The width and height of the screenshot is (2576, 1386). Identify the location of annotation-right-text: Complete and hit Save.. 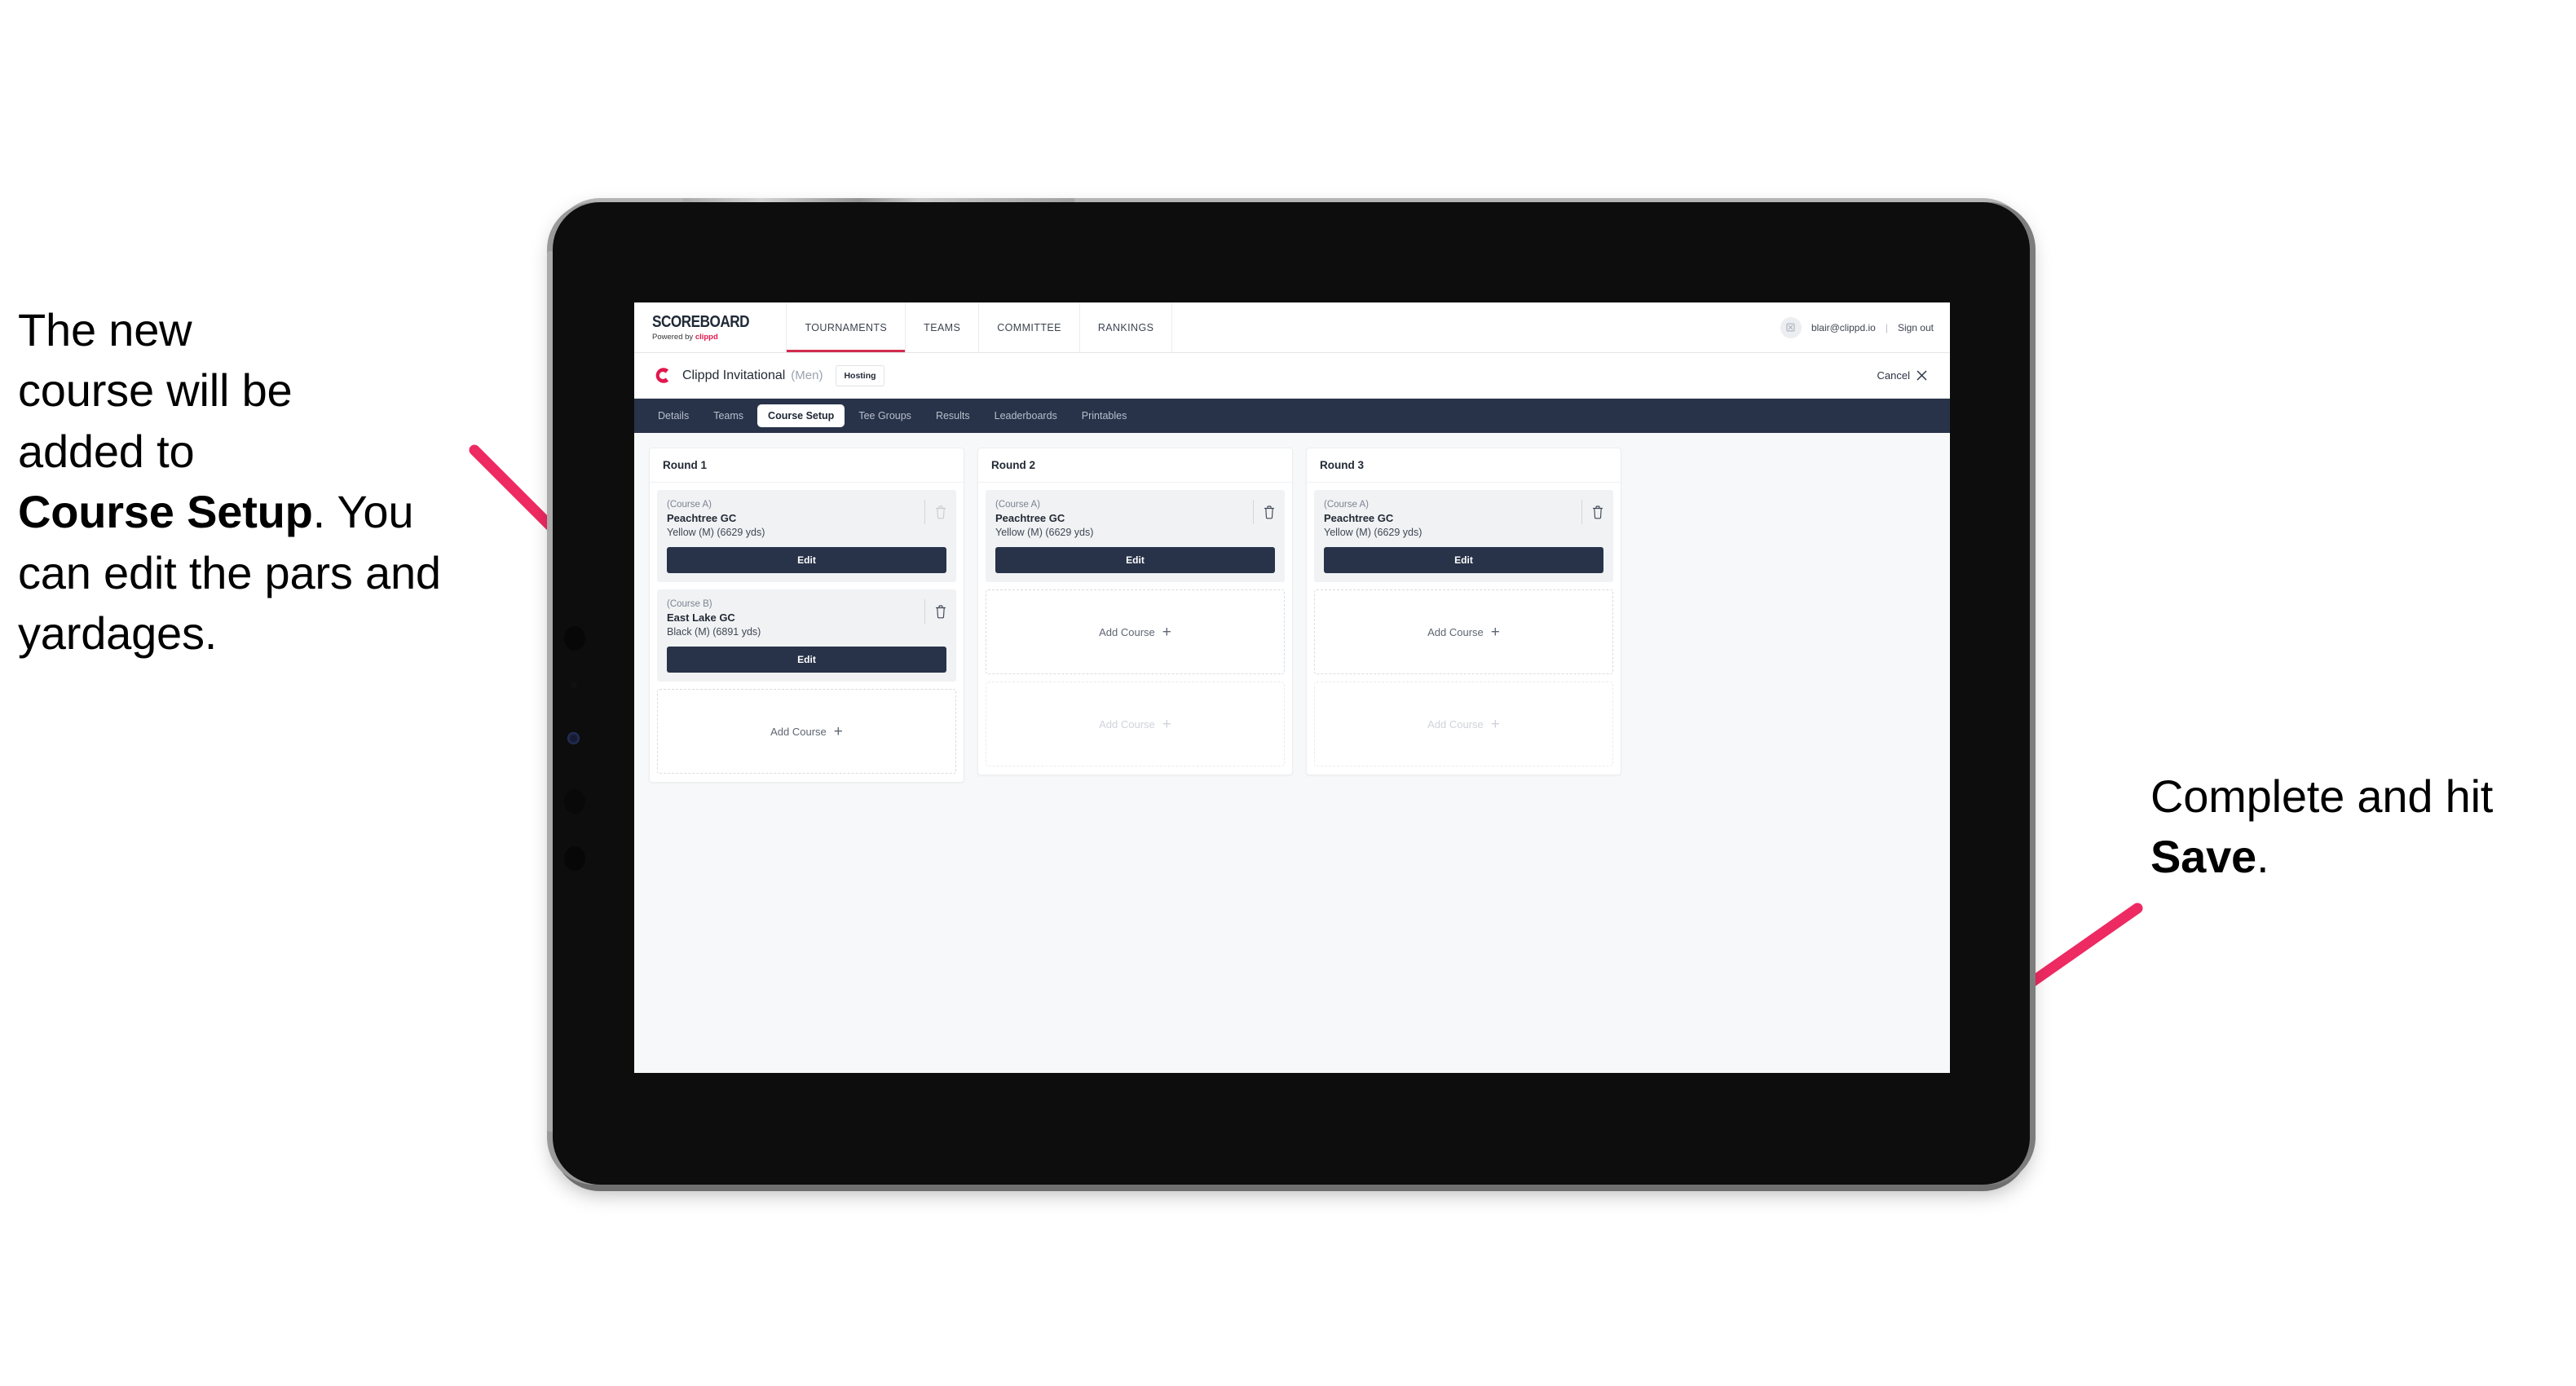
(2322, 826).